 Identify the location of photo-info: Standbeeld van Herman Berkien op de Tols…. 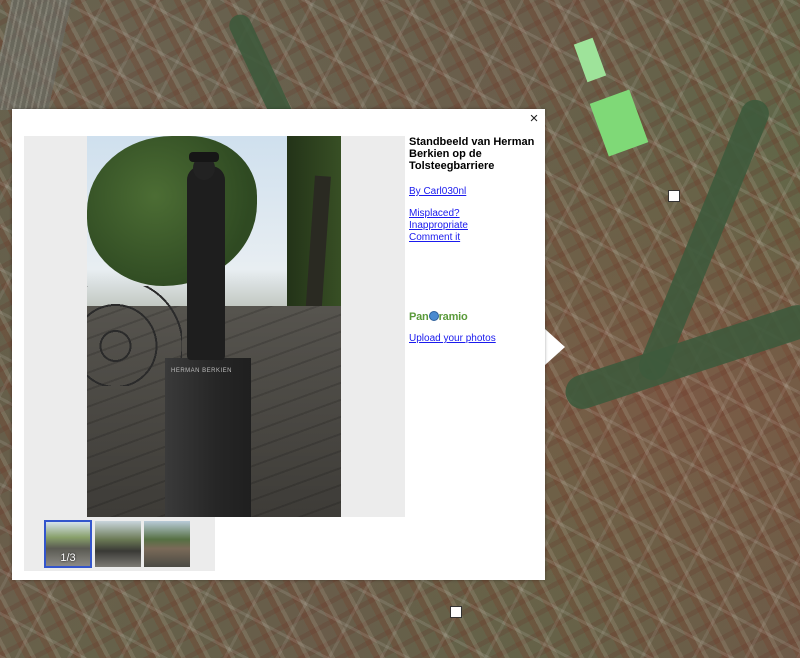
(475, 190).